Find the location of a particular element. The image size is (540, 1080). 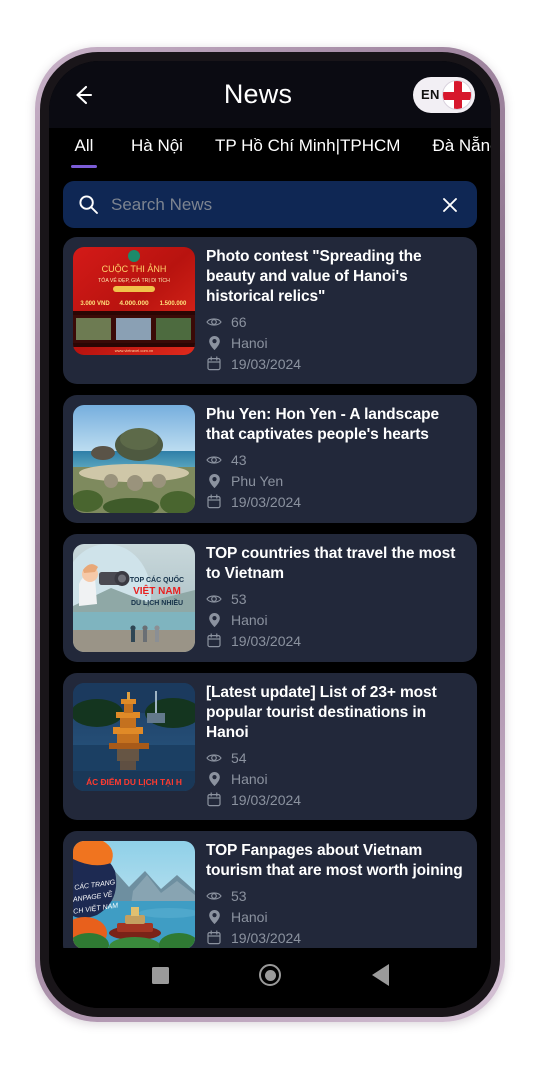

search-bar is located at coordinates (270, 204).